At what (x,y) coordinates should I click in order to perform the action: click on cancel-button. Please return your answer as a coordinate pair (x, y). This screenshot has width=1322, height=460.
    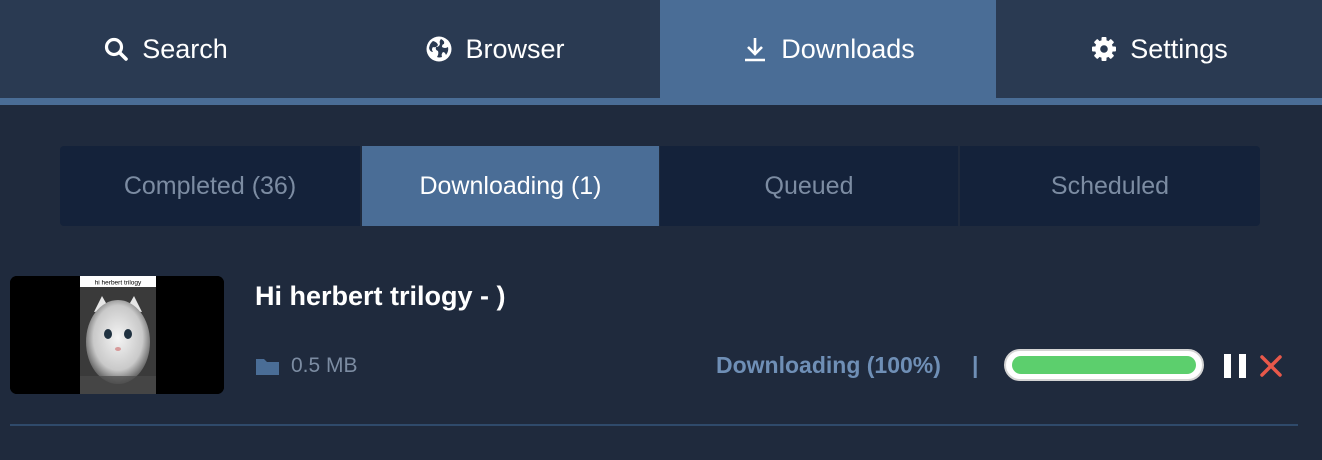
    Looking at the image, I should click on (1271, 366).